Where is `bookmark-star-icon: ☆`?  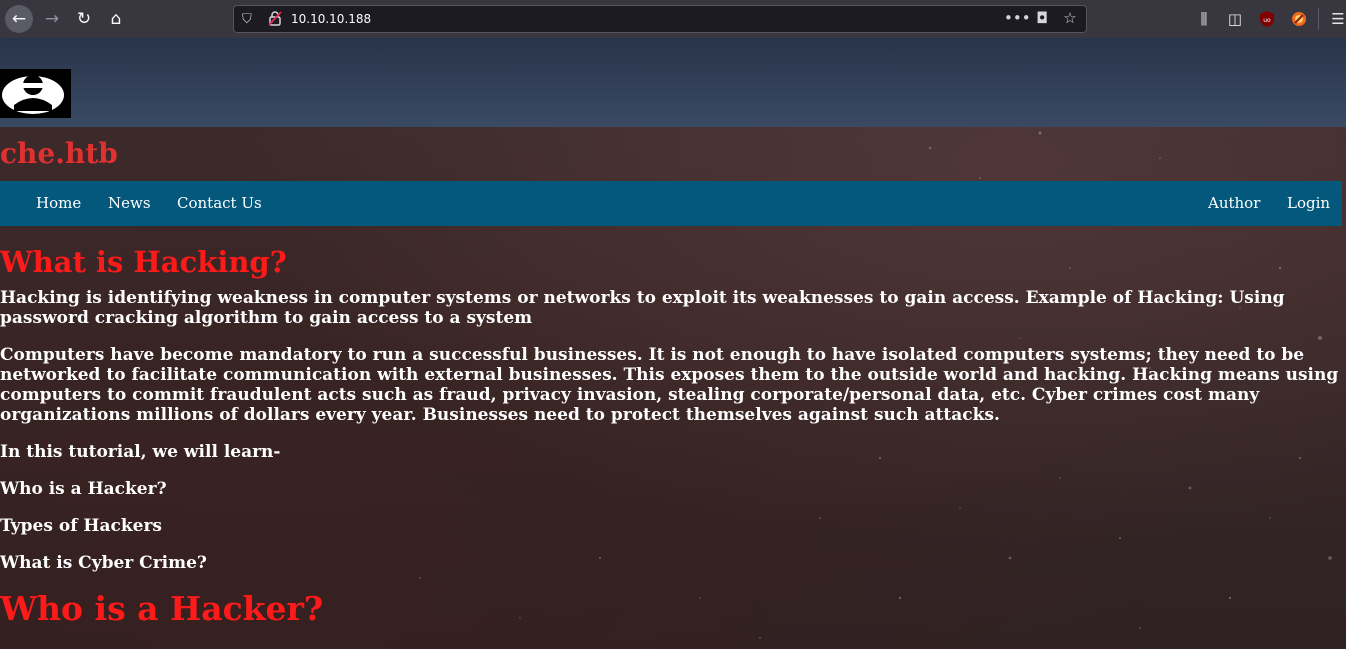 bookmark-star-icon: ☆ is located at coordinates (1070, 18).